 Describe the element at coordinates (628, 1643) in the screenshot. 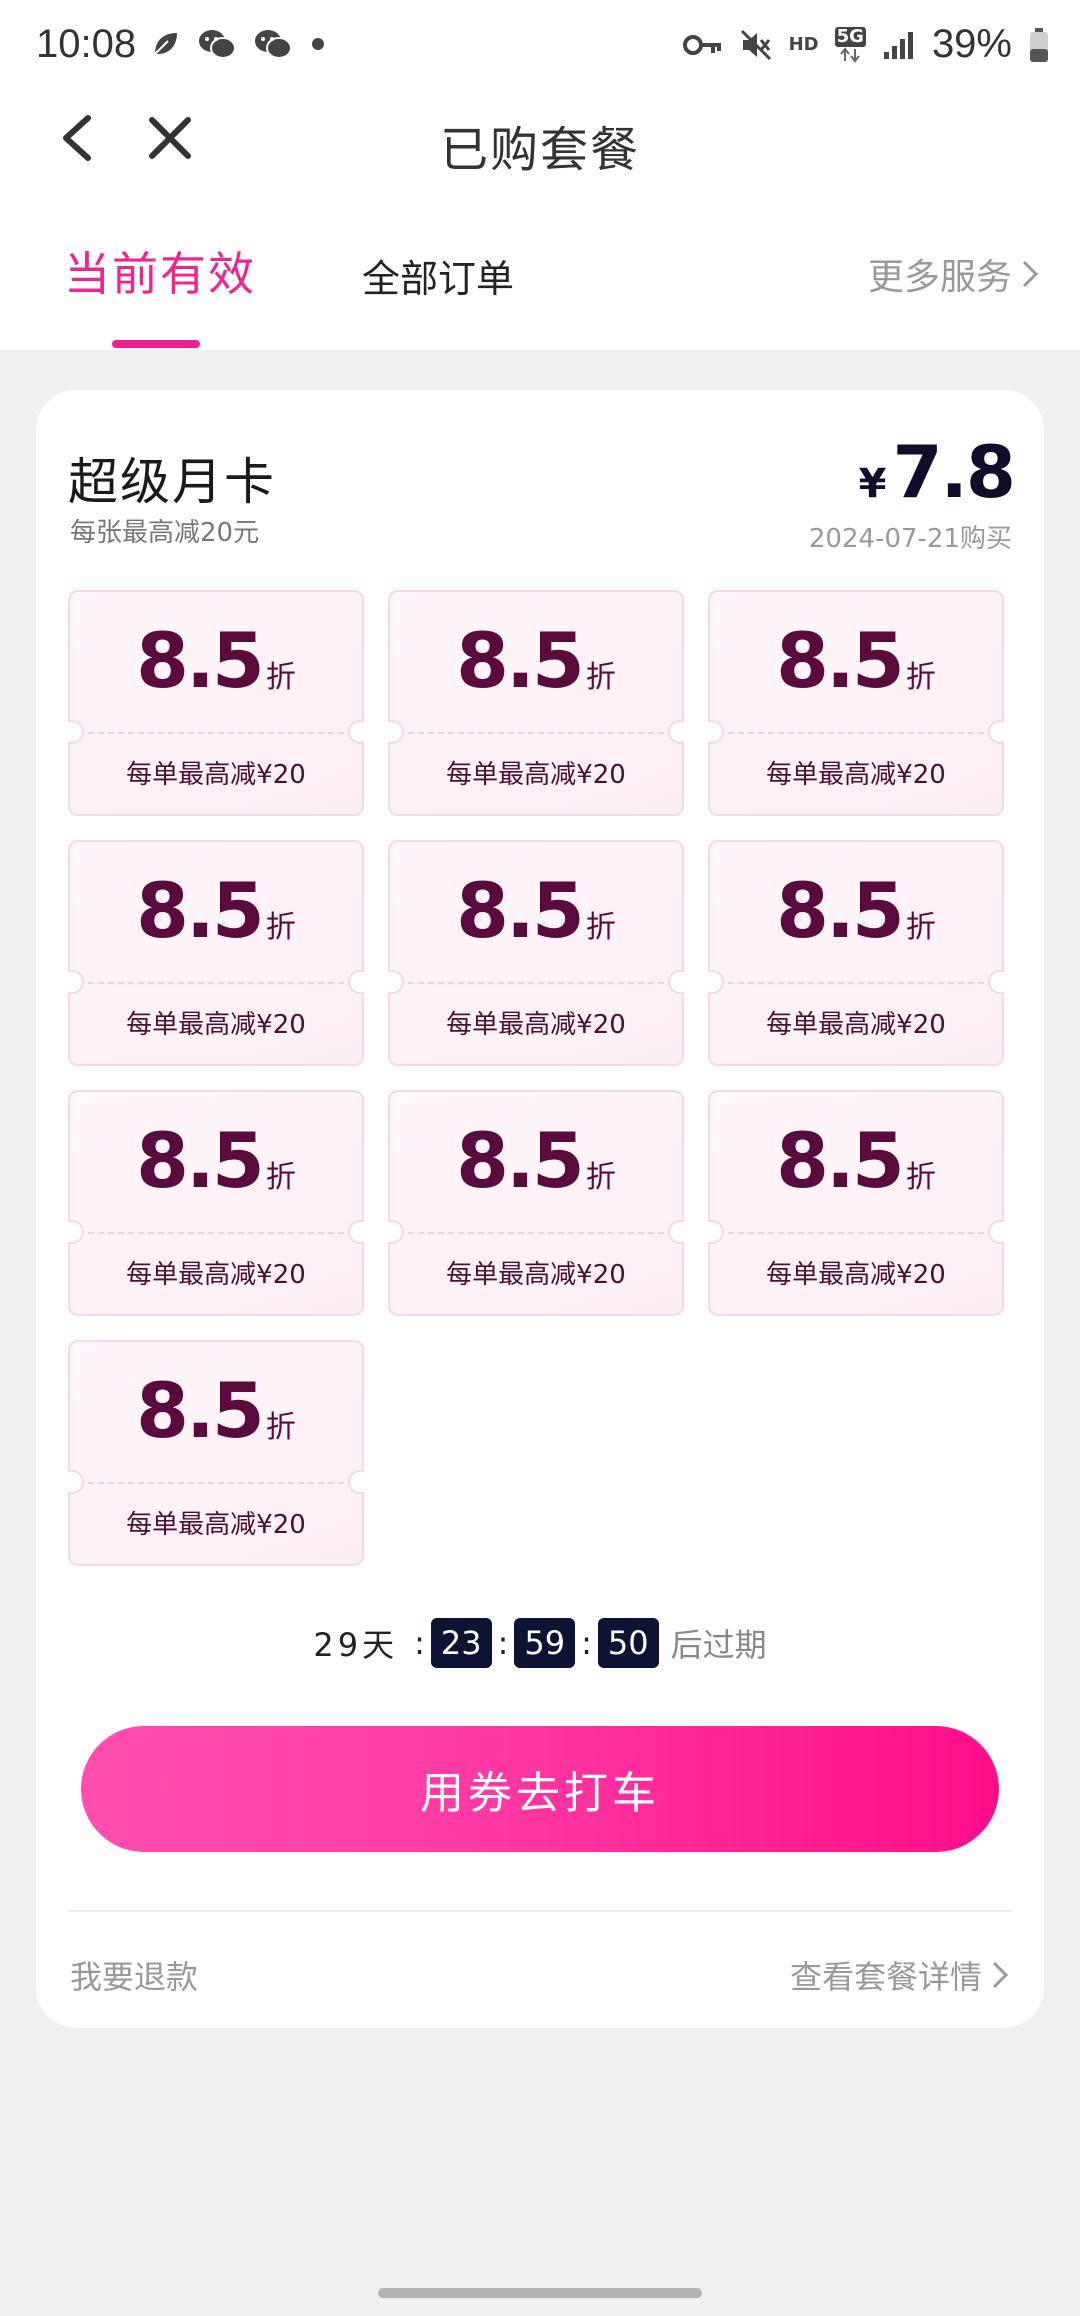

I see `countdown-seconds: 50` at that location.